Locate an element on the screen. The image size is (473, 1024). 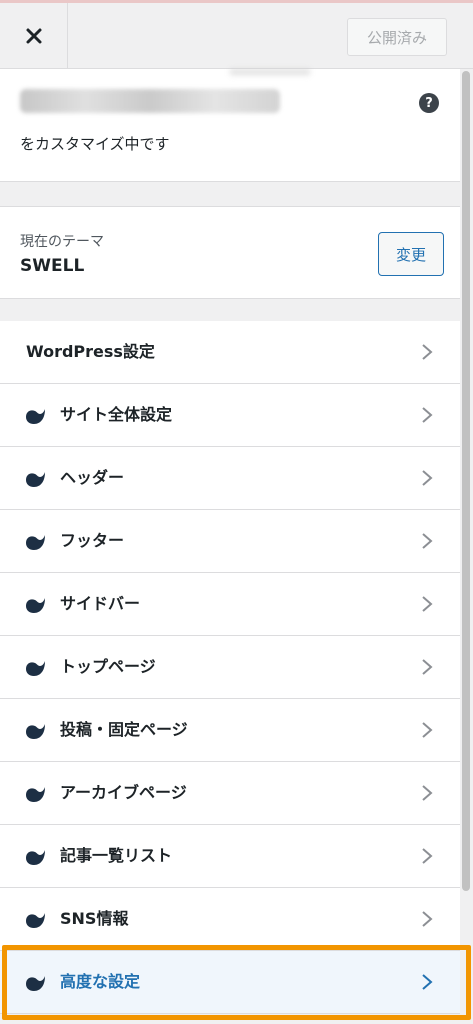
panel-item: 記事一覧リスト is located at coordinates (230, 856).